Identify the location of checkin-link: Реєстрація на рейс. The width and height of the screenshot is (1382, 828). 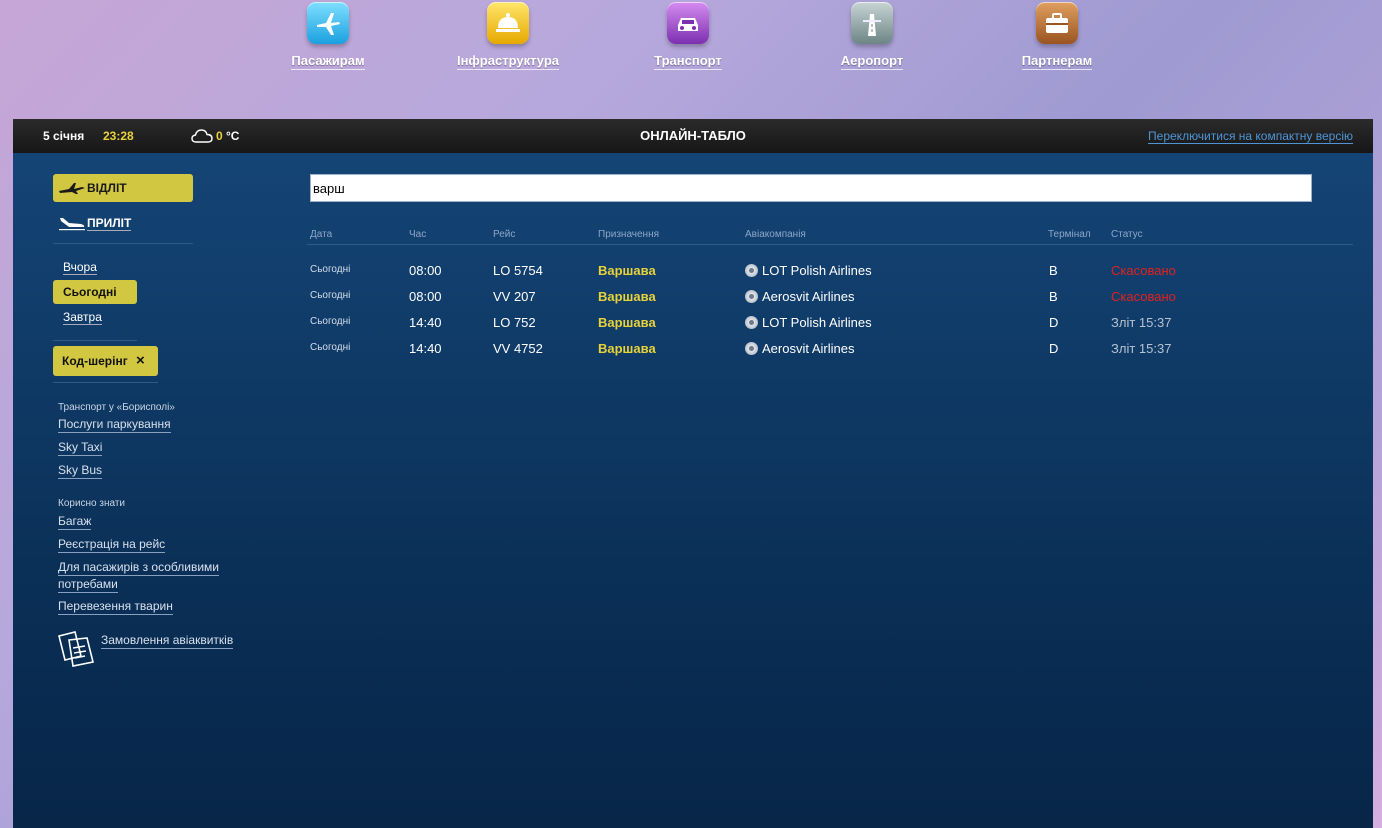
(112, 545).